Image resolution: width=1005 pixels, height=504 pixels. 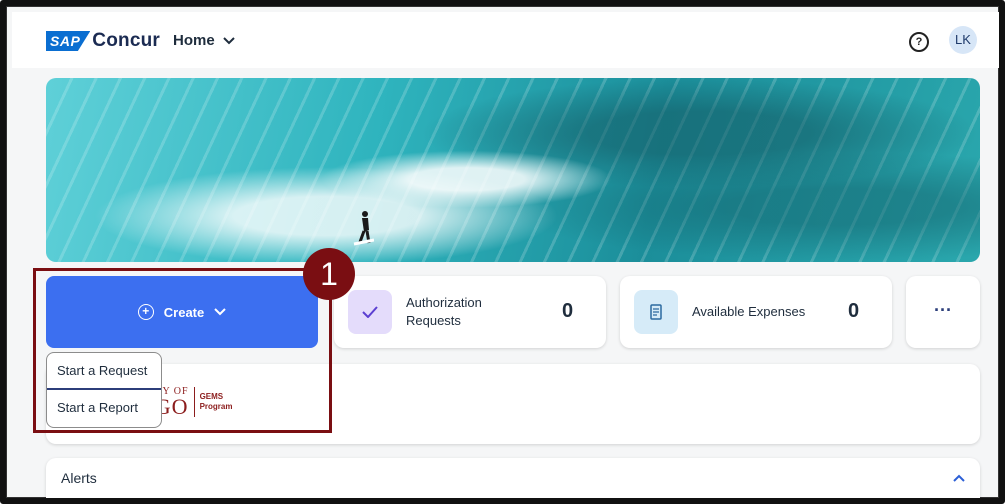 I want to click on create-dropdown-menu: Start a Request Start a Report, so click(x=104, y=390).